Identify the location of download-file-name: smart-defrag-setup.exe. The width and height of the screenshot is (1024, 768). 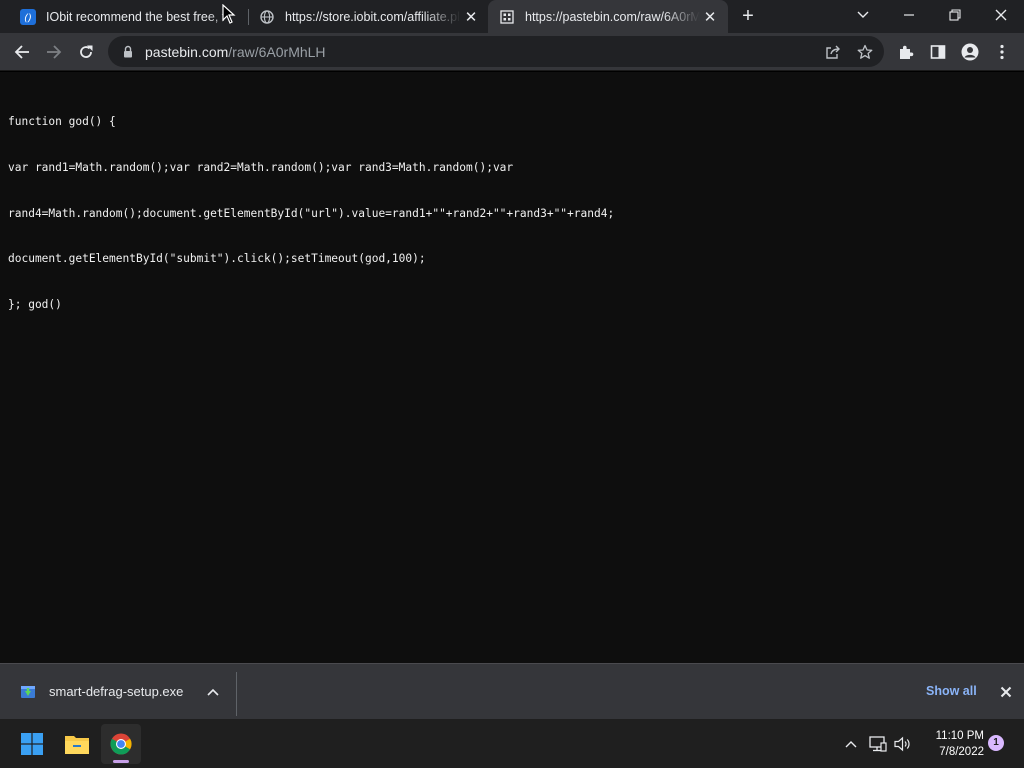
(116, 691).